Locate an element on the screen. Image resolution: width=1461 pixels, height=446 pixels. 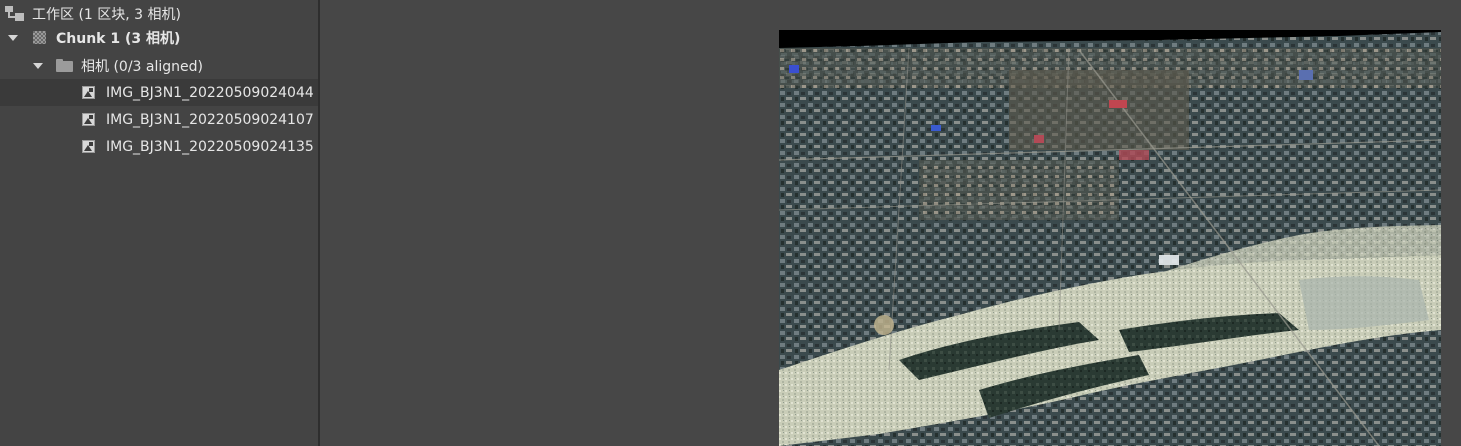
camera-label: IMG_BJ3N1_20220509024107 is located at coordinates (210, 119).